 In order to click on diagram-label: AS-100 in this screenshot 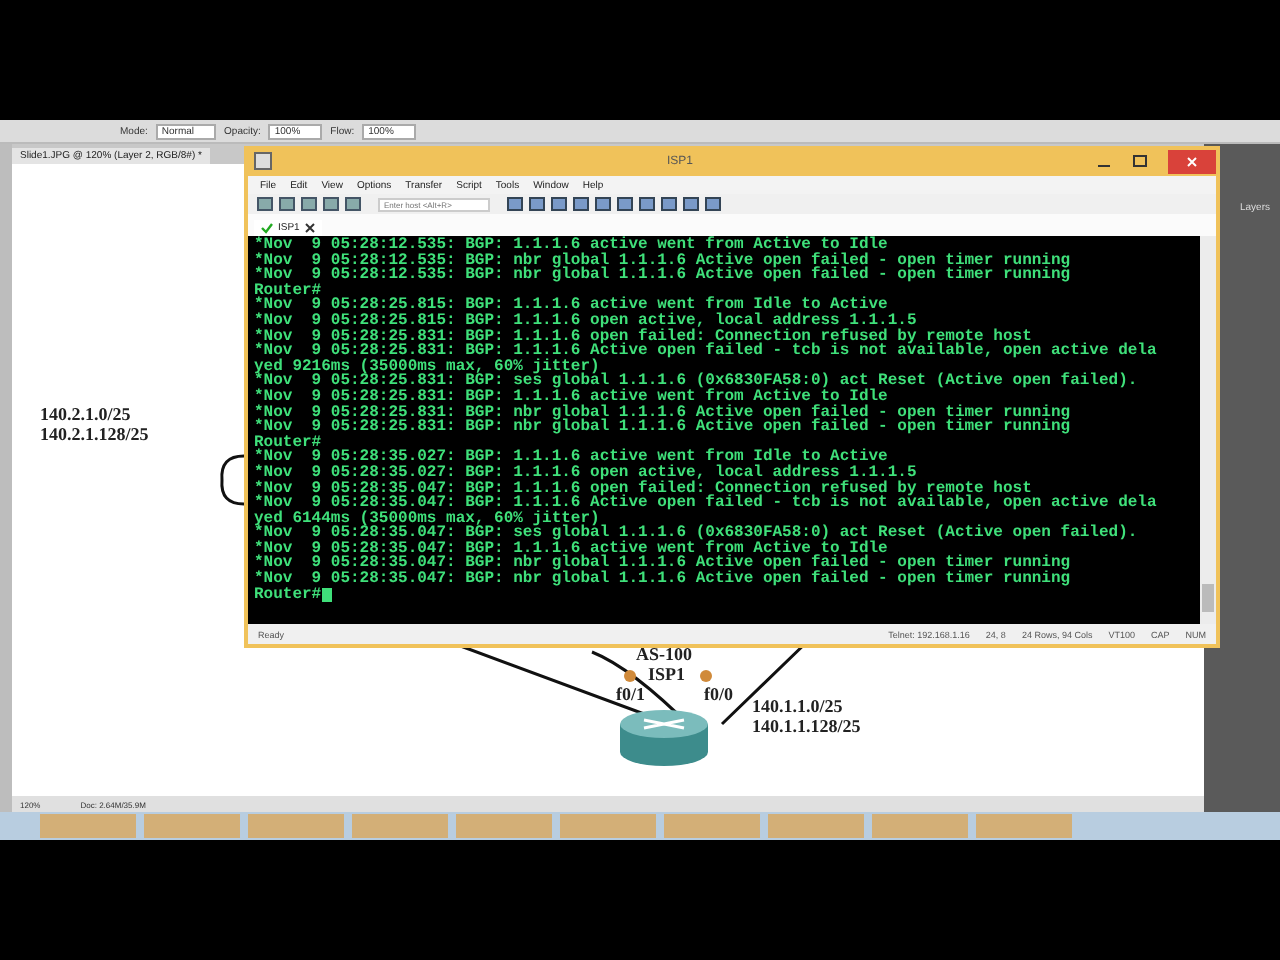, I will do `click(664, 654)`.